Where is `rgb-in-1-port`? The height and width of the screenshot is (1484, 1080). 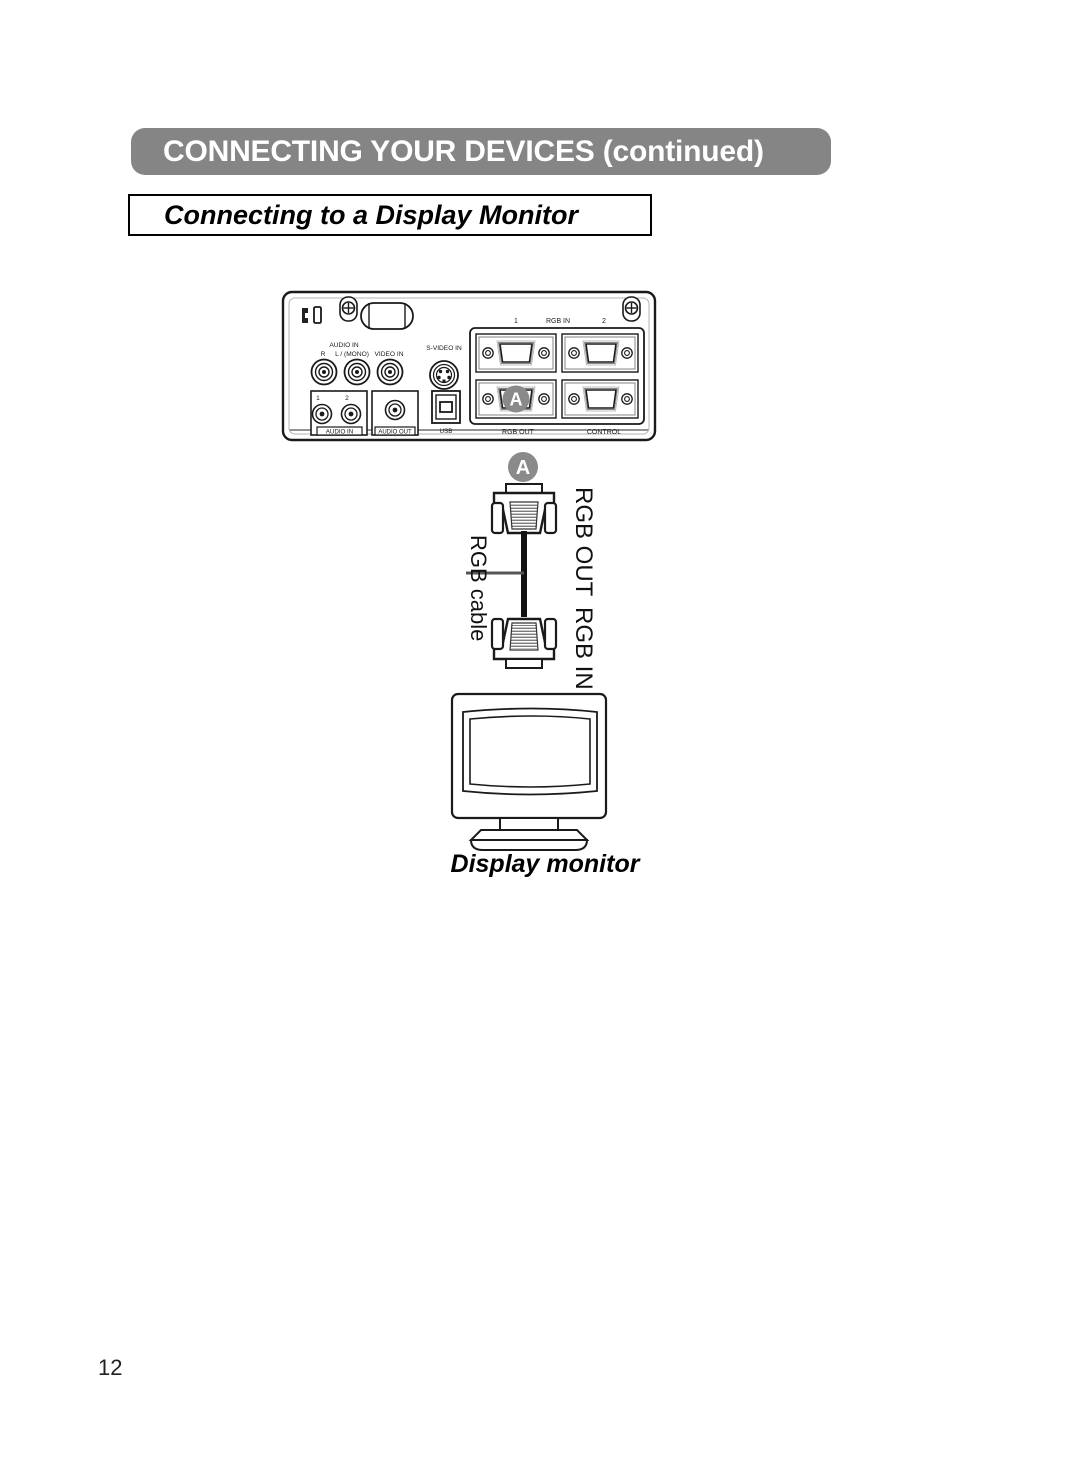
rgb-in-1-port is located at coordinates (516, 353).